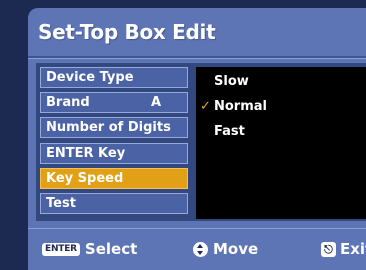  What do you see at coordinates (108, 128) in the screenshot?
I see `menu-item-label: Number of Digits` at bounding box center [108, 128].